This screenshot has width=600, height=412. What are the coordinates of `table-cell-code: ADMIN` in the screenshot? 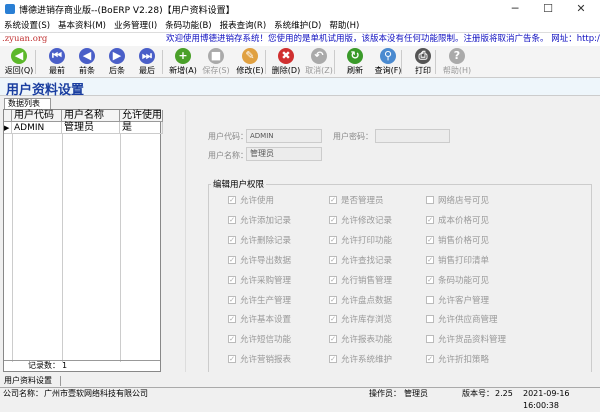 It's located at (37, 128).